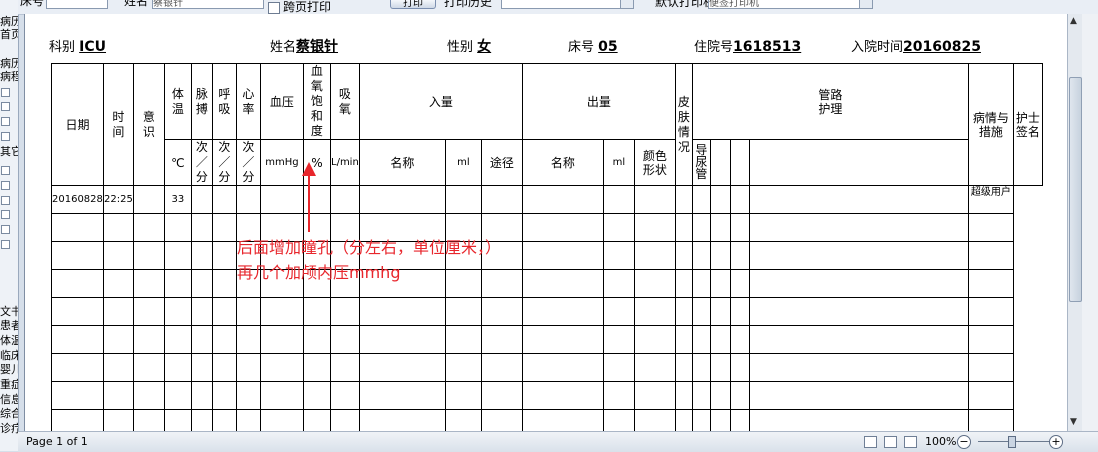 The width and height of the screenshot is (1098, 452). What do you see at coordinates (307, 7) in the screenshot?
I see `crosspage-label: 跨页打印` at bounding box center [307, 7].